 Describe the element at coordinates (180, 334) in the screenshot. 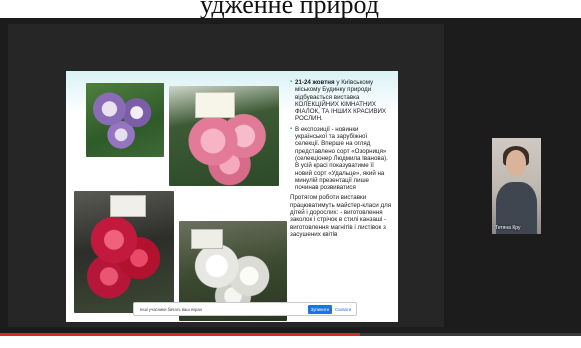

I see `progress-played` at that location.